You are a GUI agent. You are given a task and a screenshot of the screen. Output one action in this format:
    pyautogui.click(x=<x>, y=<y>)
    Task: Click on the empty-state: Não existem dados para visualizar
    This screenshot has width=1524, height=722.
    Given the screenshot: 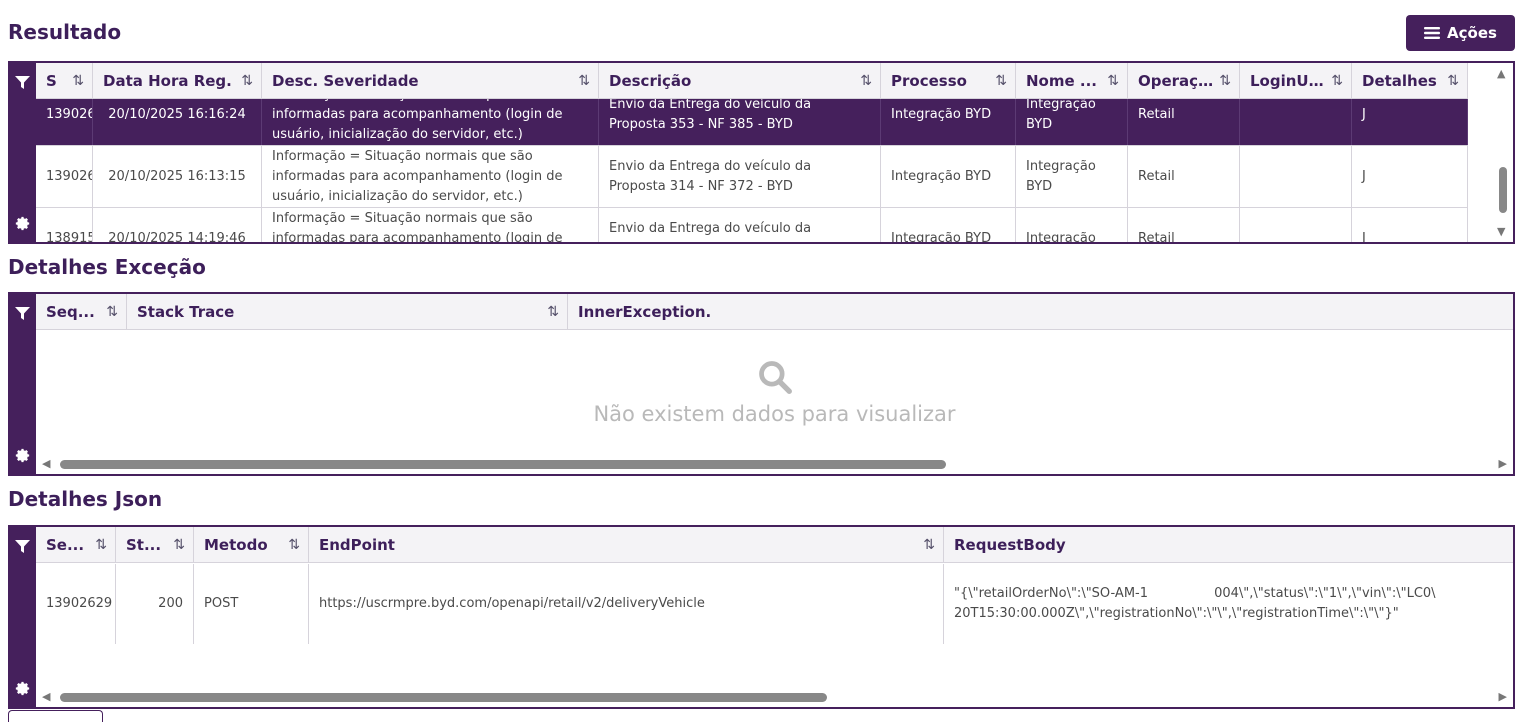 What is the action you would take?
    pyautogui.click(x=774, y=392)
    